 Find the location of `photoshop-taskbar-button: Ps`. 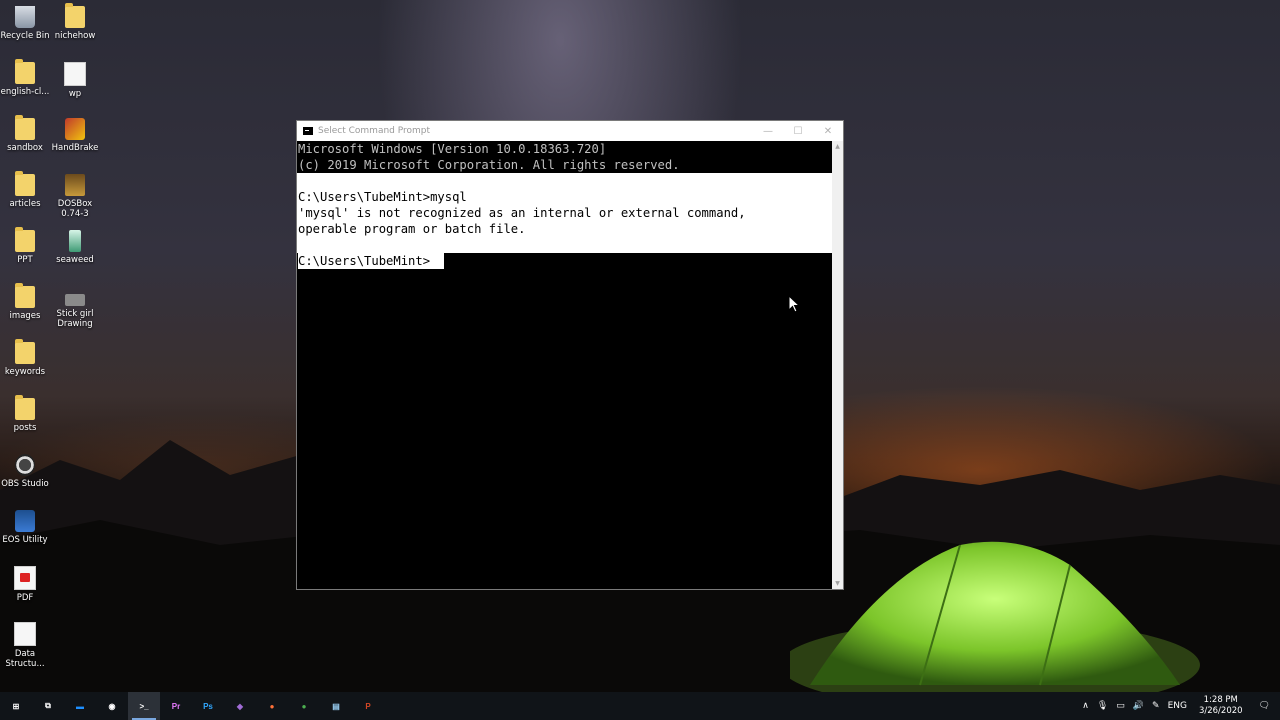

photoshop-taskbar-button: Ps is located at coordinates (208, 706).